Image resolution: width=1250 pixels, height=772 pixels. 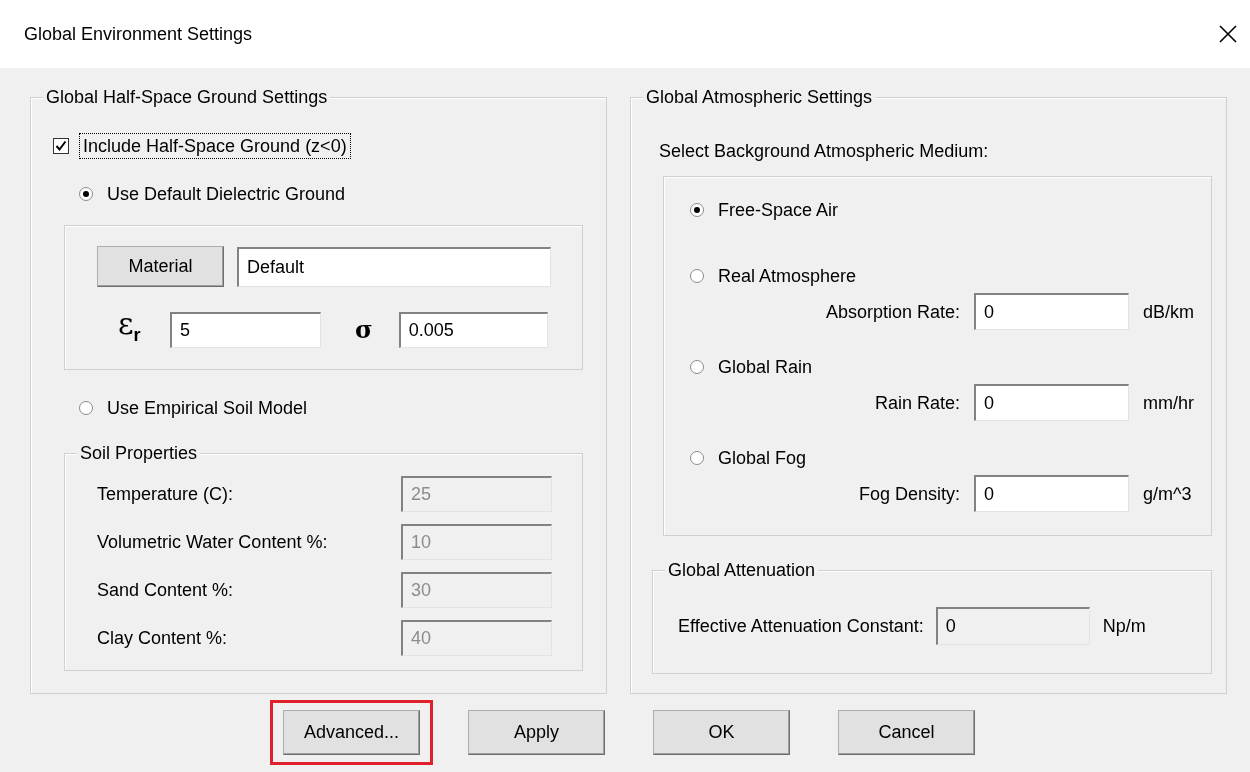 What do you see at coordinates (892, 311) in the screenshot?
I see `field-label: Absorption Rate:` at bounding box center [892, 311].